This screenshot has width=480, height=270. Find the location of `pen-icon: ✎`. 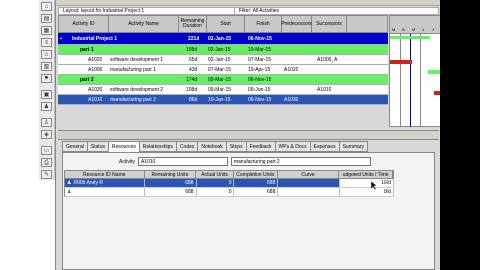

pen-icon: ✎ is located at coordinates (46, 174).